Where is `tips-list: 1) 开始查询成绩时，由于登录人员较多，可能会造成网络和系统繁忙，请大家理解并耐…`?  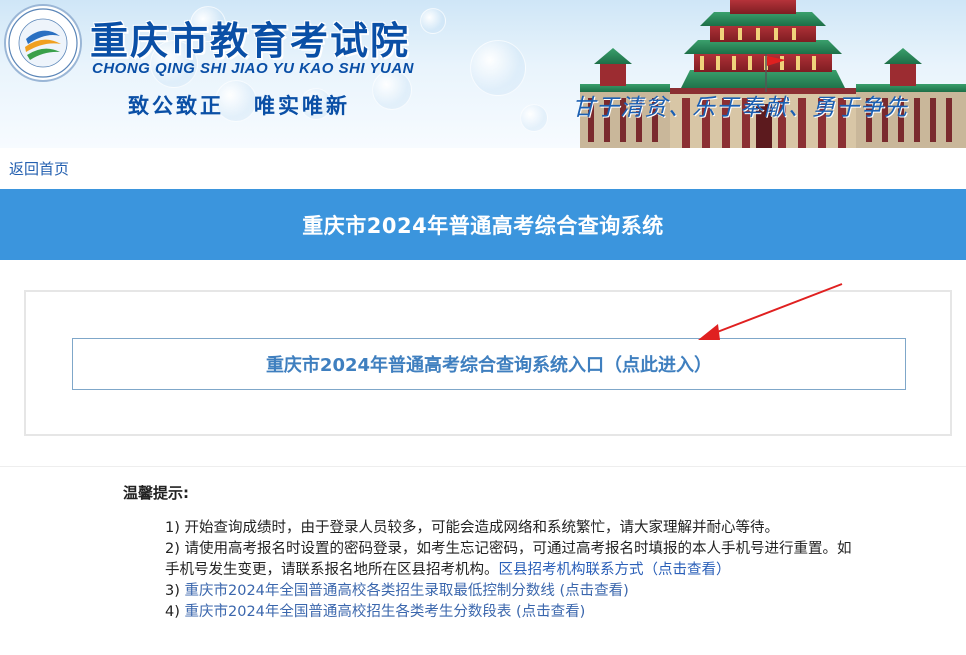
tips-list: 1) 开始查询成绩时，由于登录人员较多，可能会造成网络和系统繁忙，请大家理解并耐… is located at coordinates (510, 570).